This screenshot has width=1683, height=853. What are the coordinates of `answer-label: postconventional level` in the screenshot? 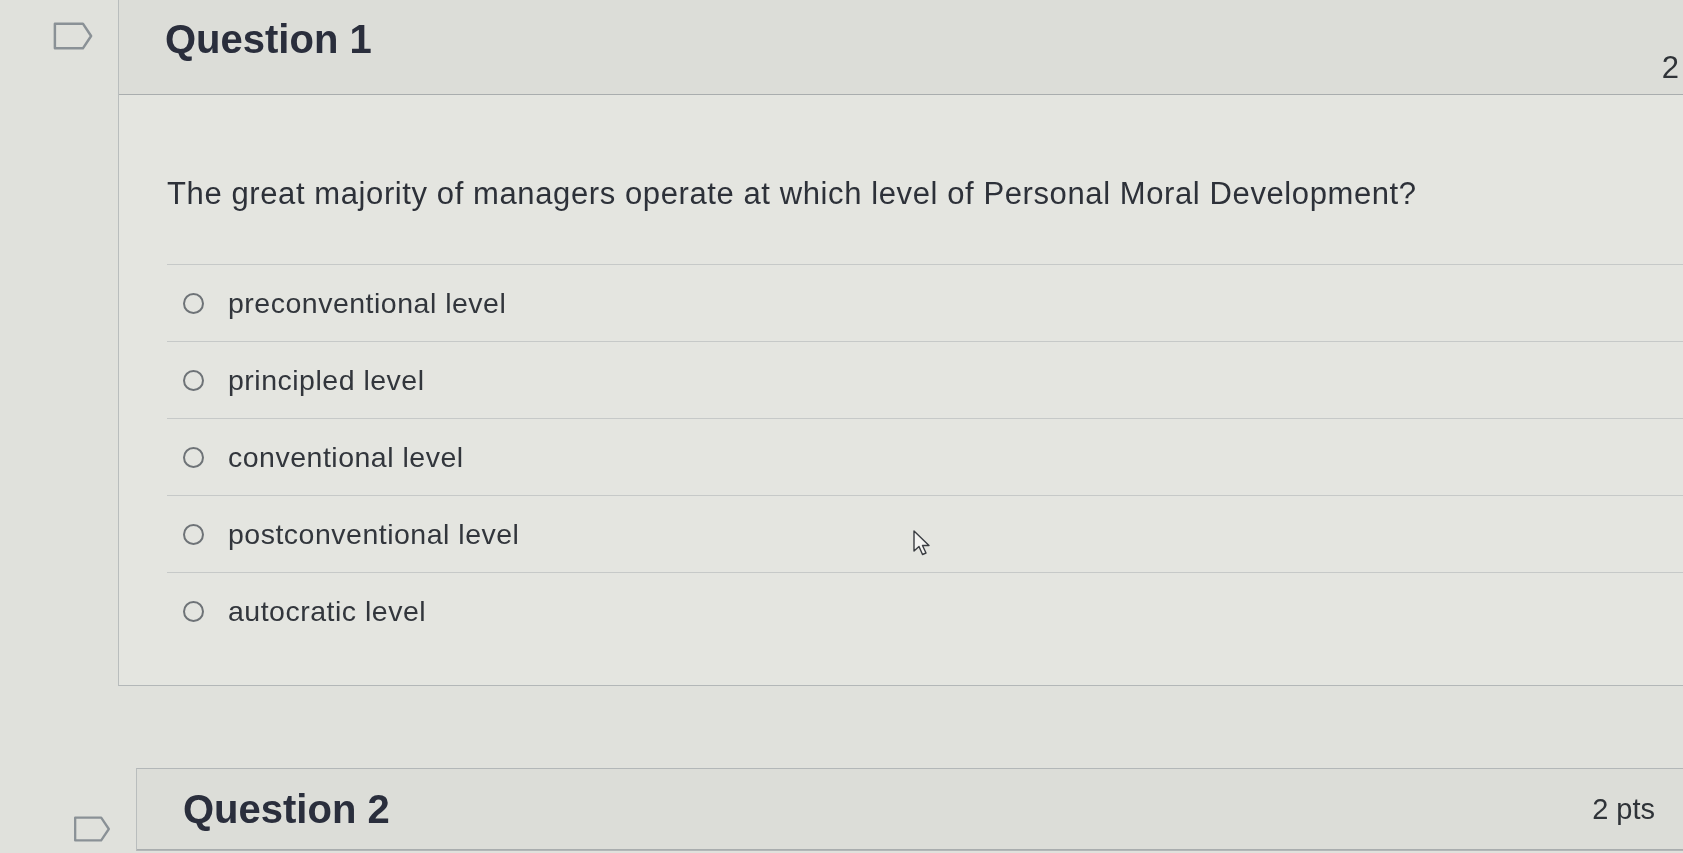 It's located at (374, 534).